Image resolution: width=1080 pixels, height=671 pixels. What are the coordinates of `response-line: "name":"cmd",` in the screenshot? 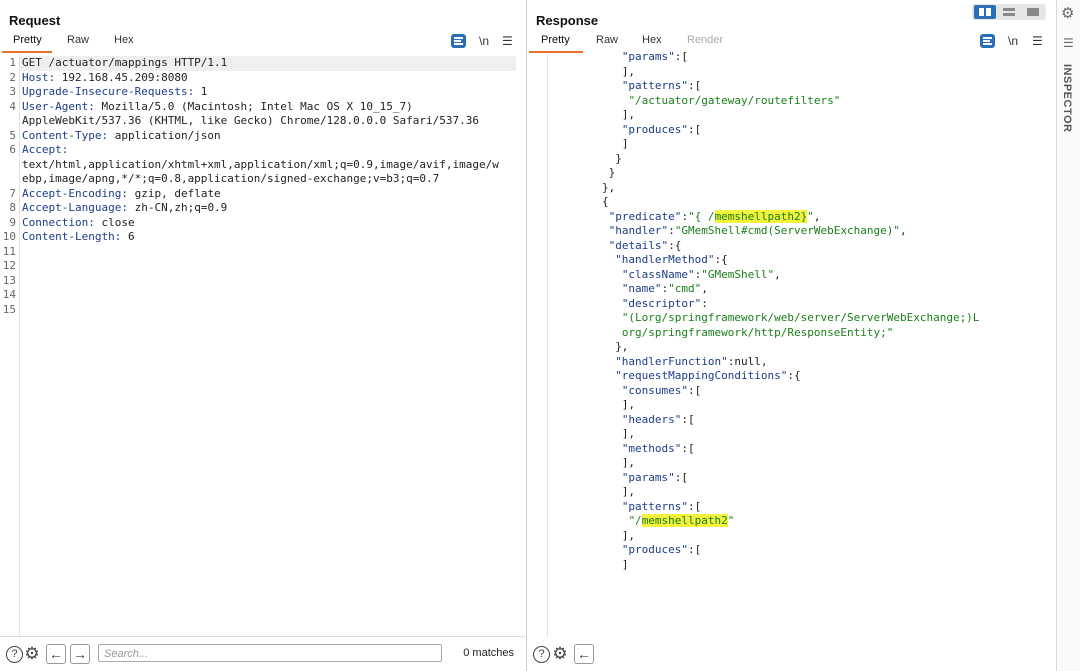 It's located at (791, 289).